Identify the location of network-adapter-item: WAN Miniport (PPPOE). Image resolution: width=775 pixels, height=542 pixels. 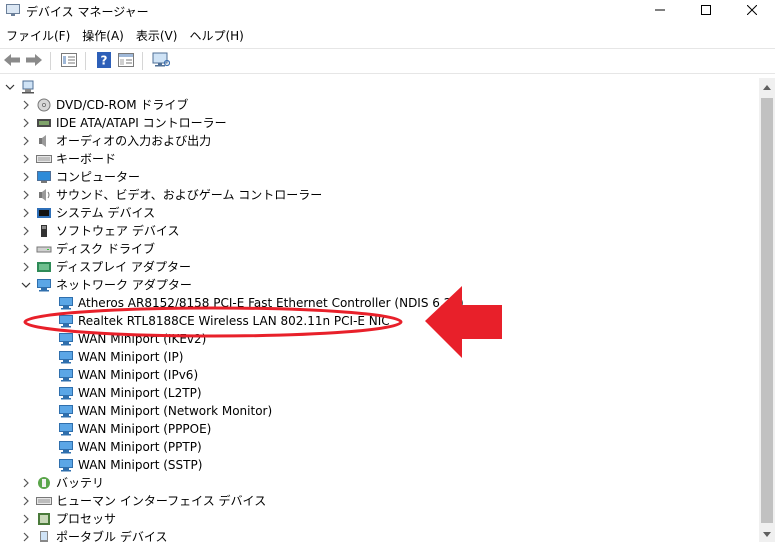
(134, 429).